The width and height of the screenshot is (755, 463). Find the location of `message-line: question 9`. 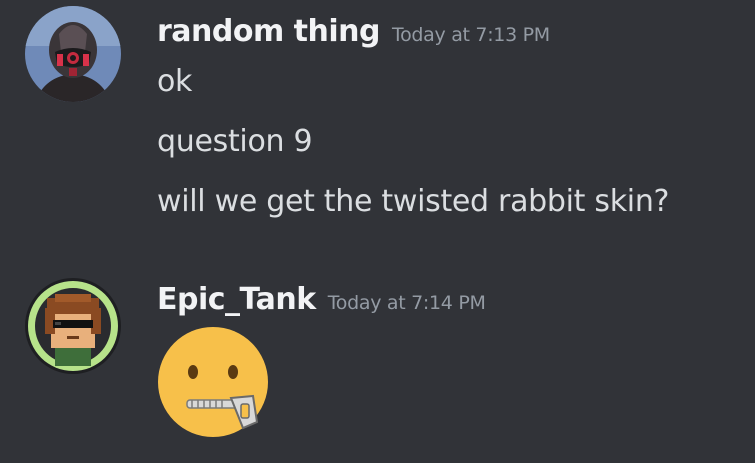

message-line: question 9 is located at coordinates (235, 141).